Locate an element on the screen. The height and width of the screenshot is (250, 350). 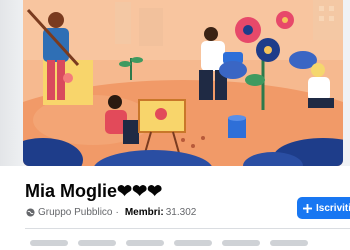
join-group-button: Iscriviti is located at coordinates (323, 208).